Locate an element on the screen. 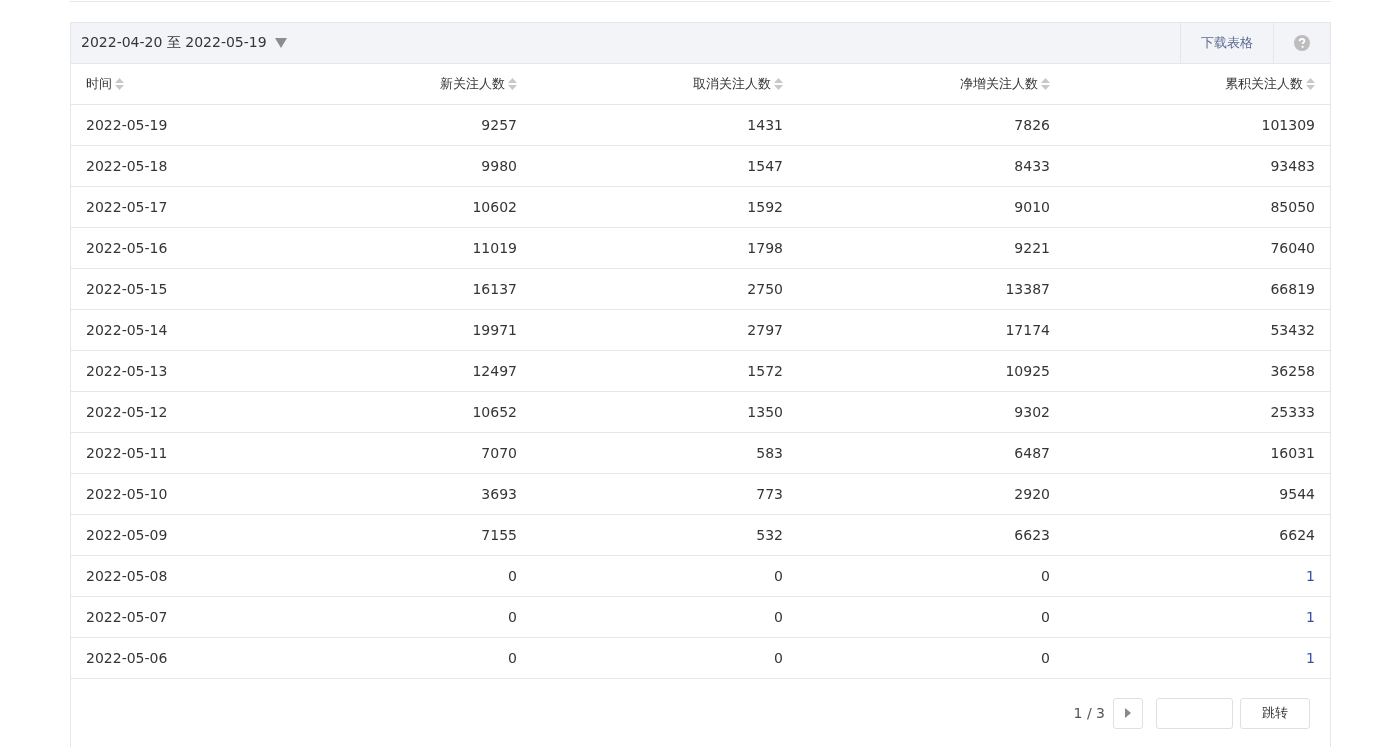  table-cell-text: 1572 is located at coordinates (765, 371).